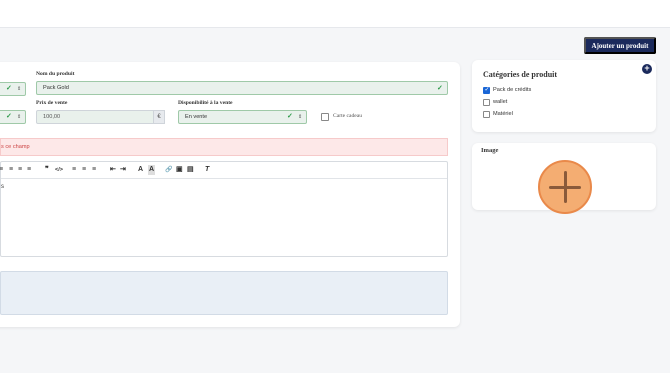 The width and height of the screenshot is (670, 373). Describe the element at coordinates (55, 74) in the screenshot. I see `product-name-label: Nom du produit` at that location.